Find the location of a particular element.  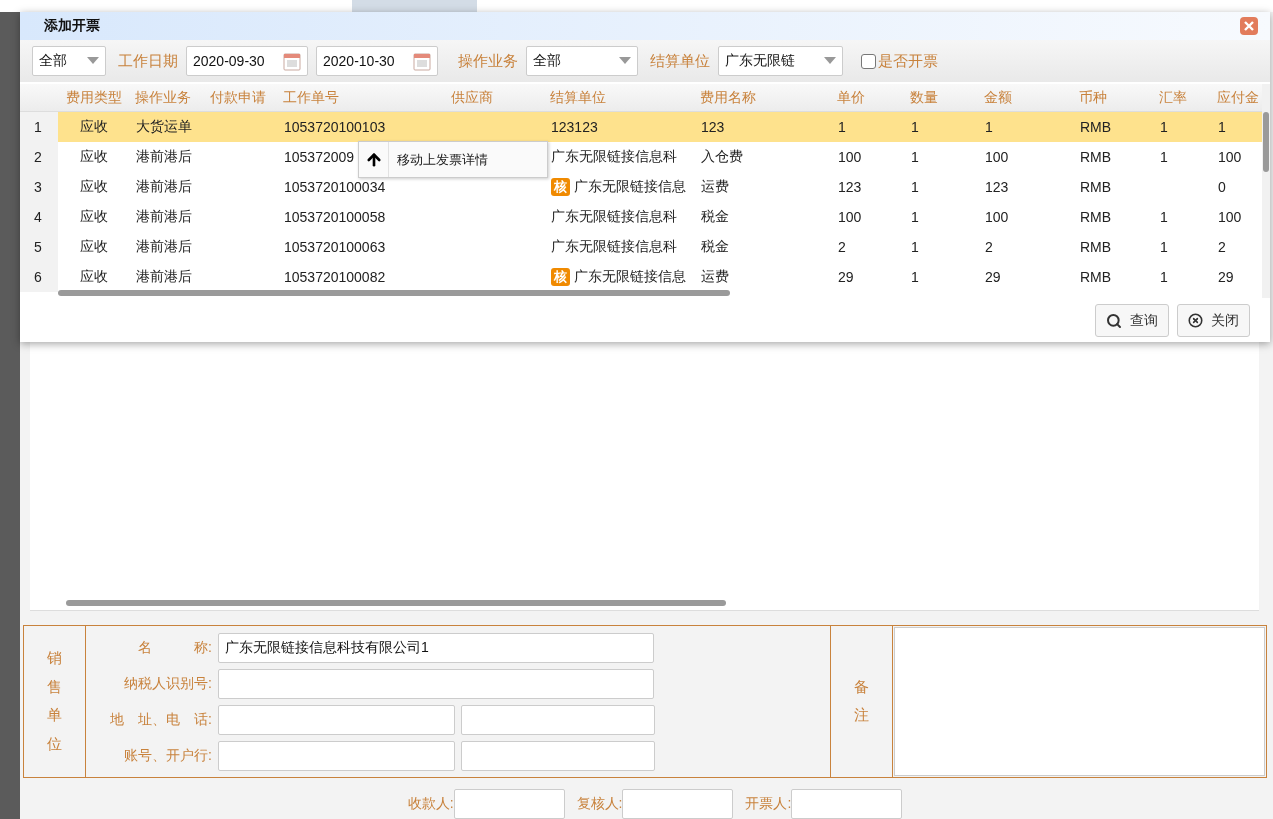

close-button is located at coordinates (1249, 26).